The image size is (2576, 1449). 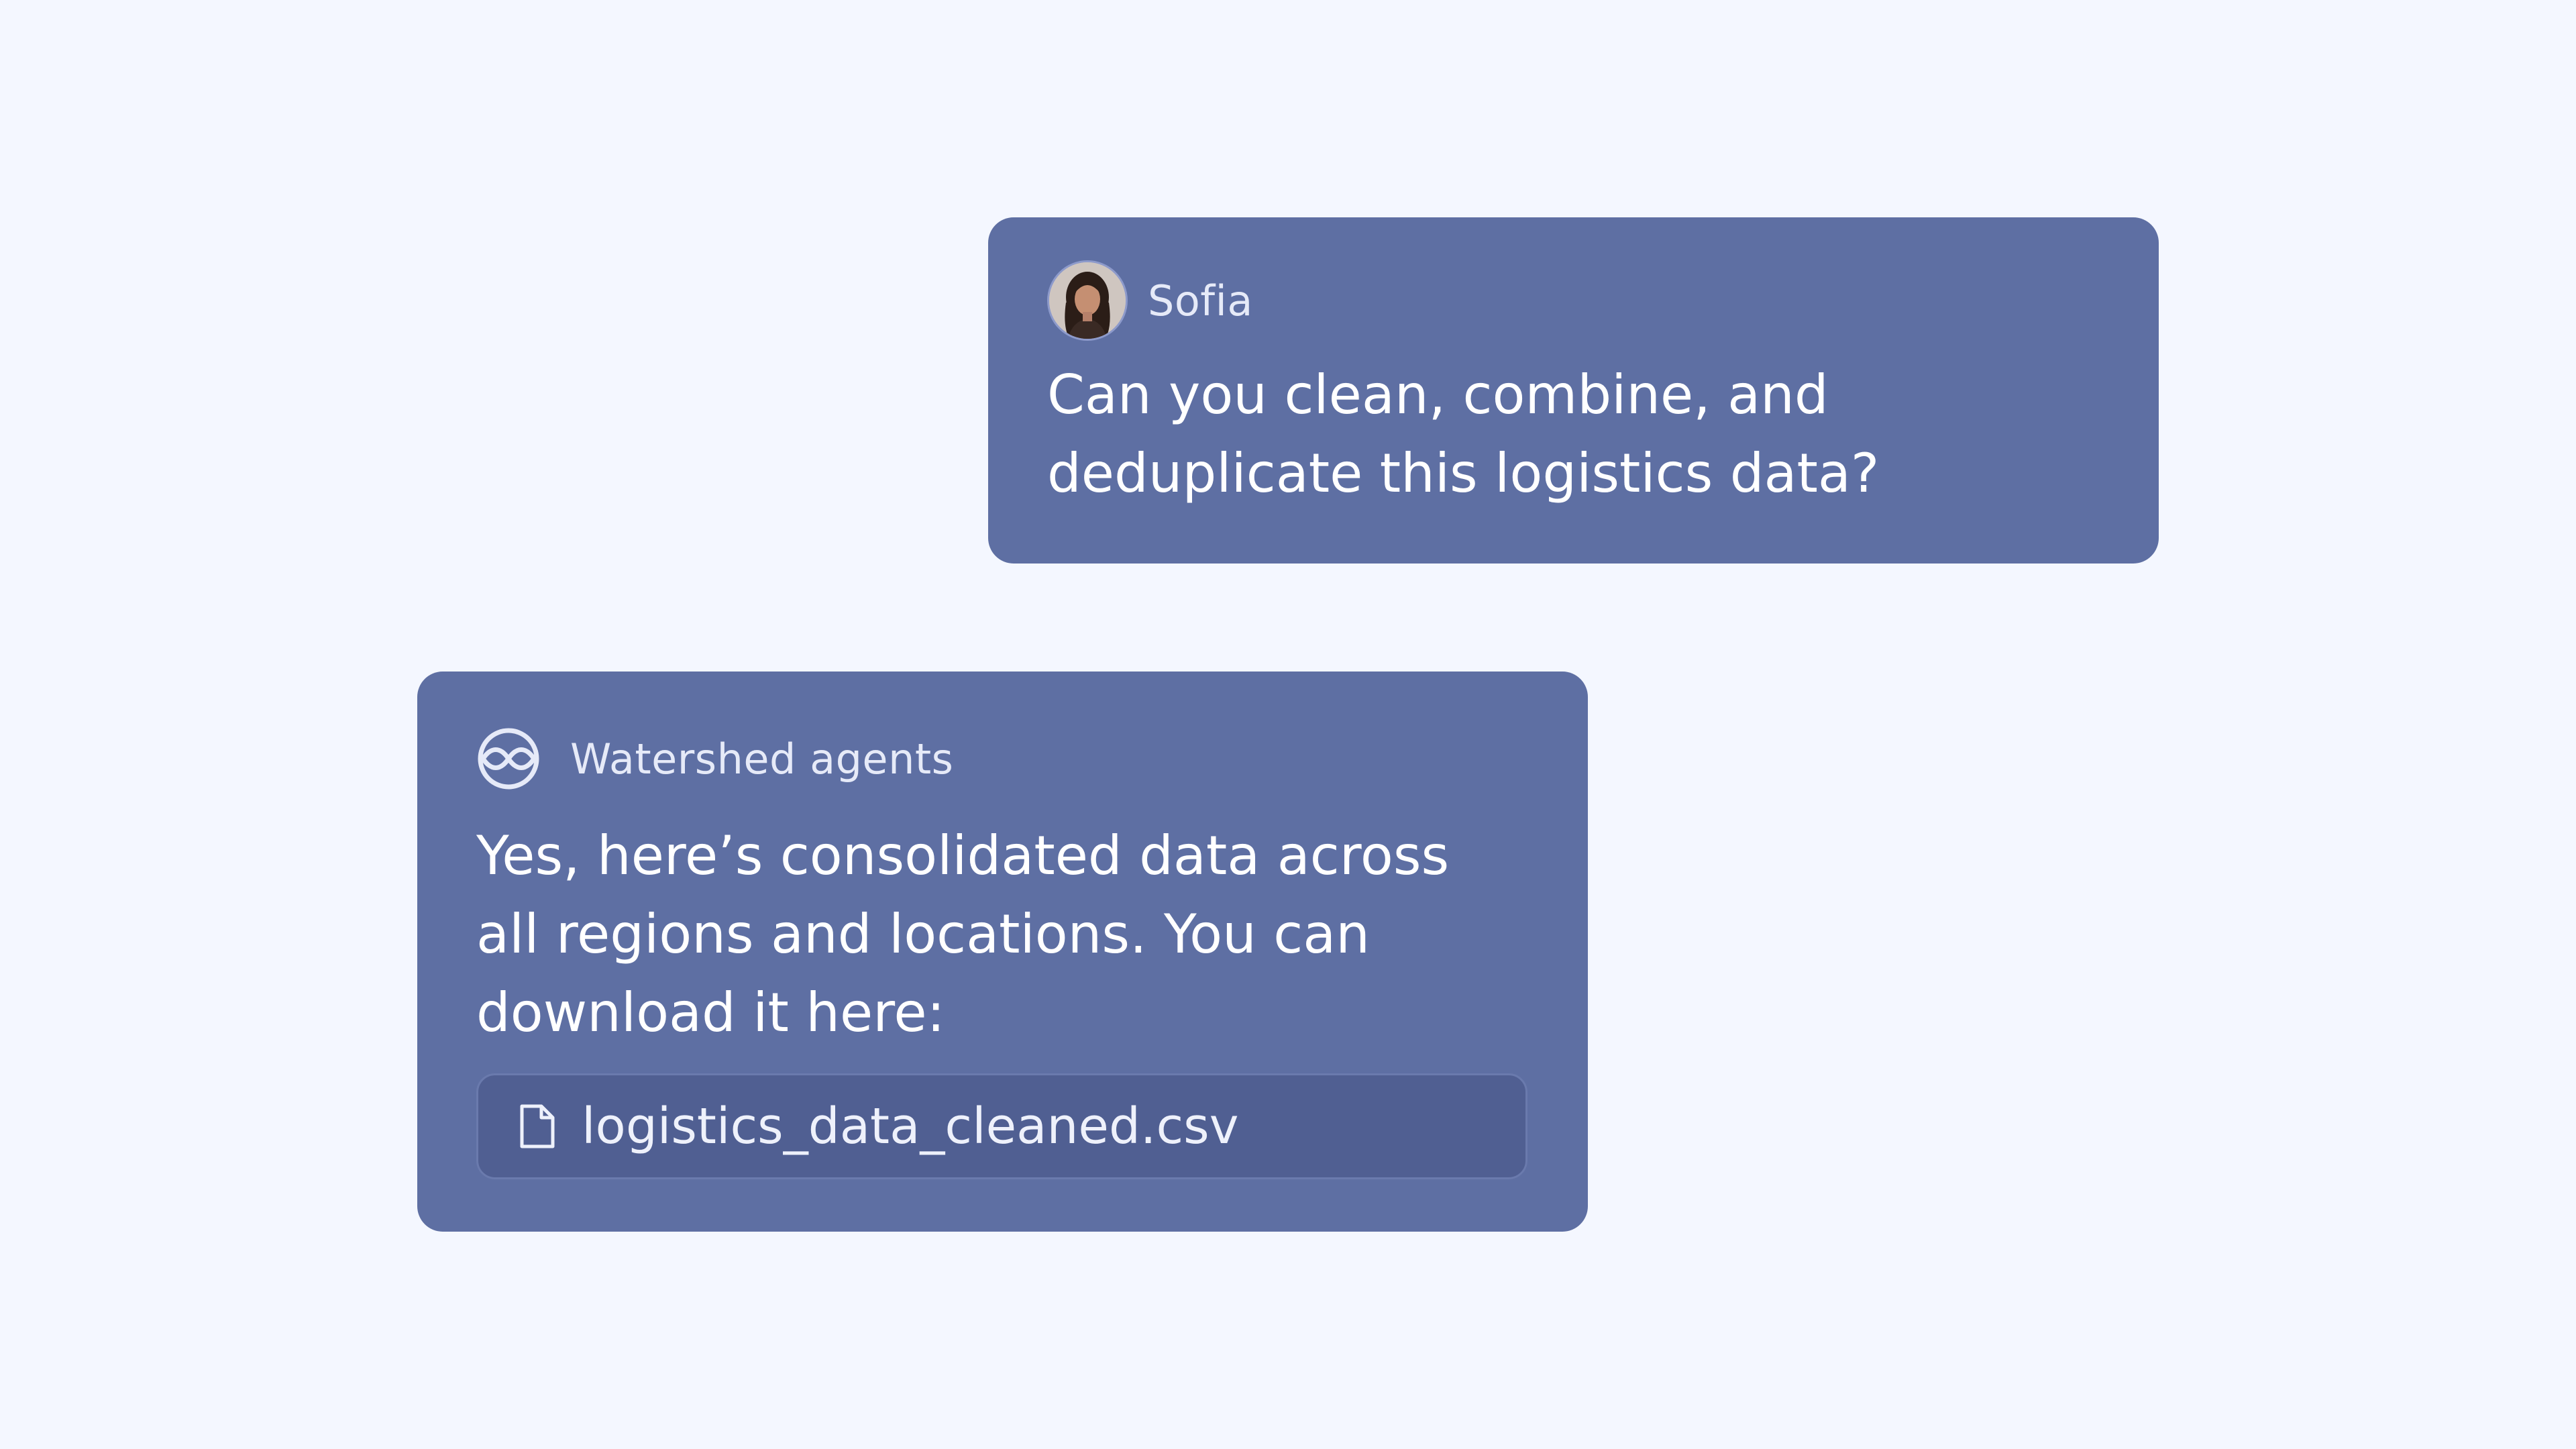 I want to click on watershed-logo-icon, so click(x=508, y=759).